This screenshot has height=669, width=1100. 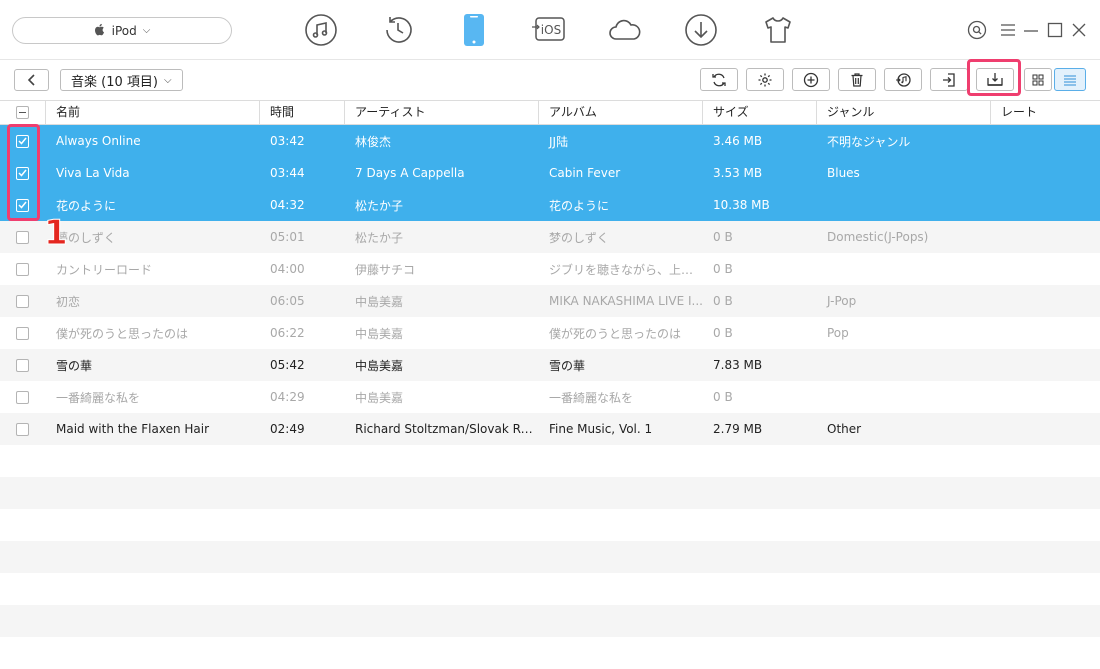 I want to click on search-icon, so click(x=977, y=30).